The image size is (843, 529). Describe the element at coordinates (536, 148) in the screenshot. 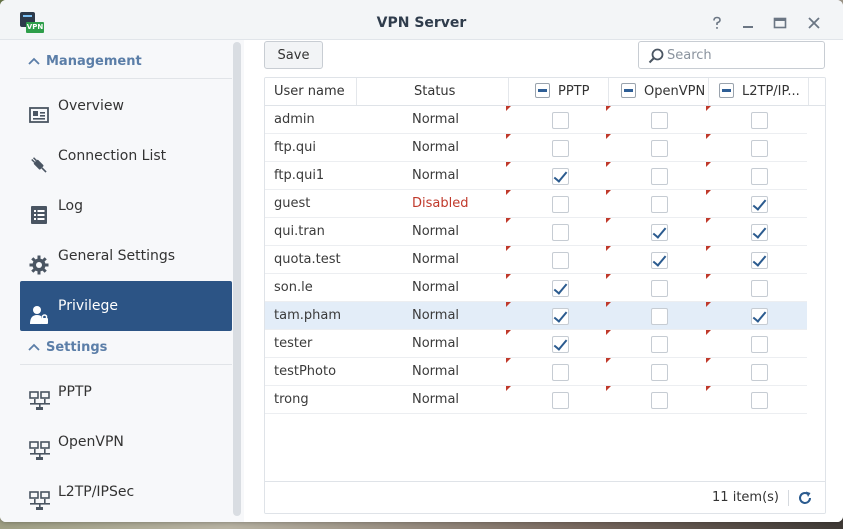

I see `table-row: ftp.qui Normal` at that location.